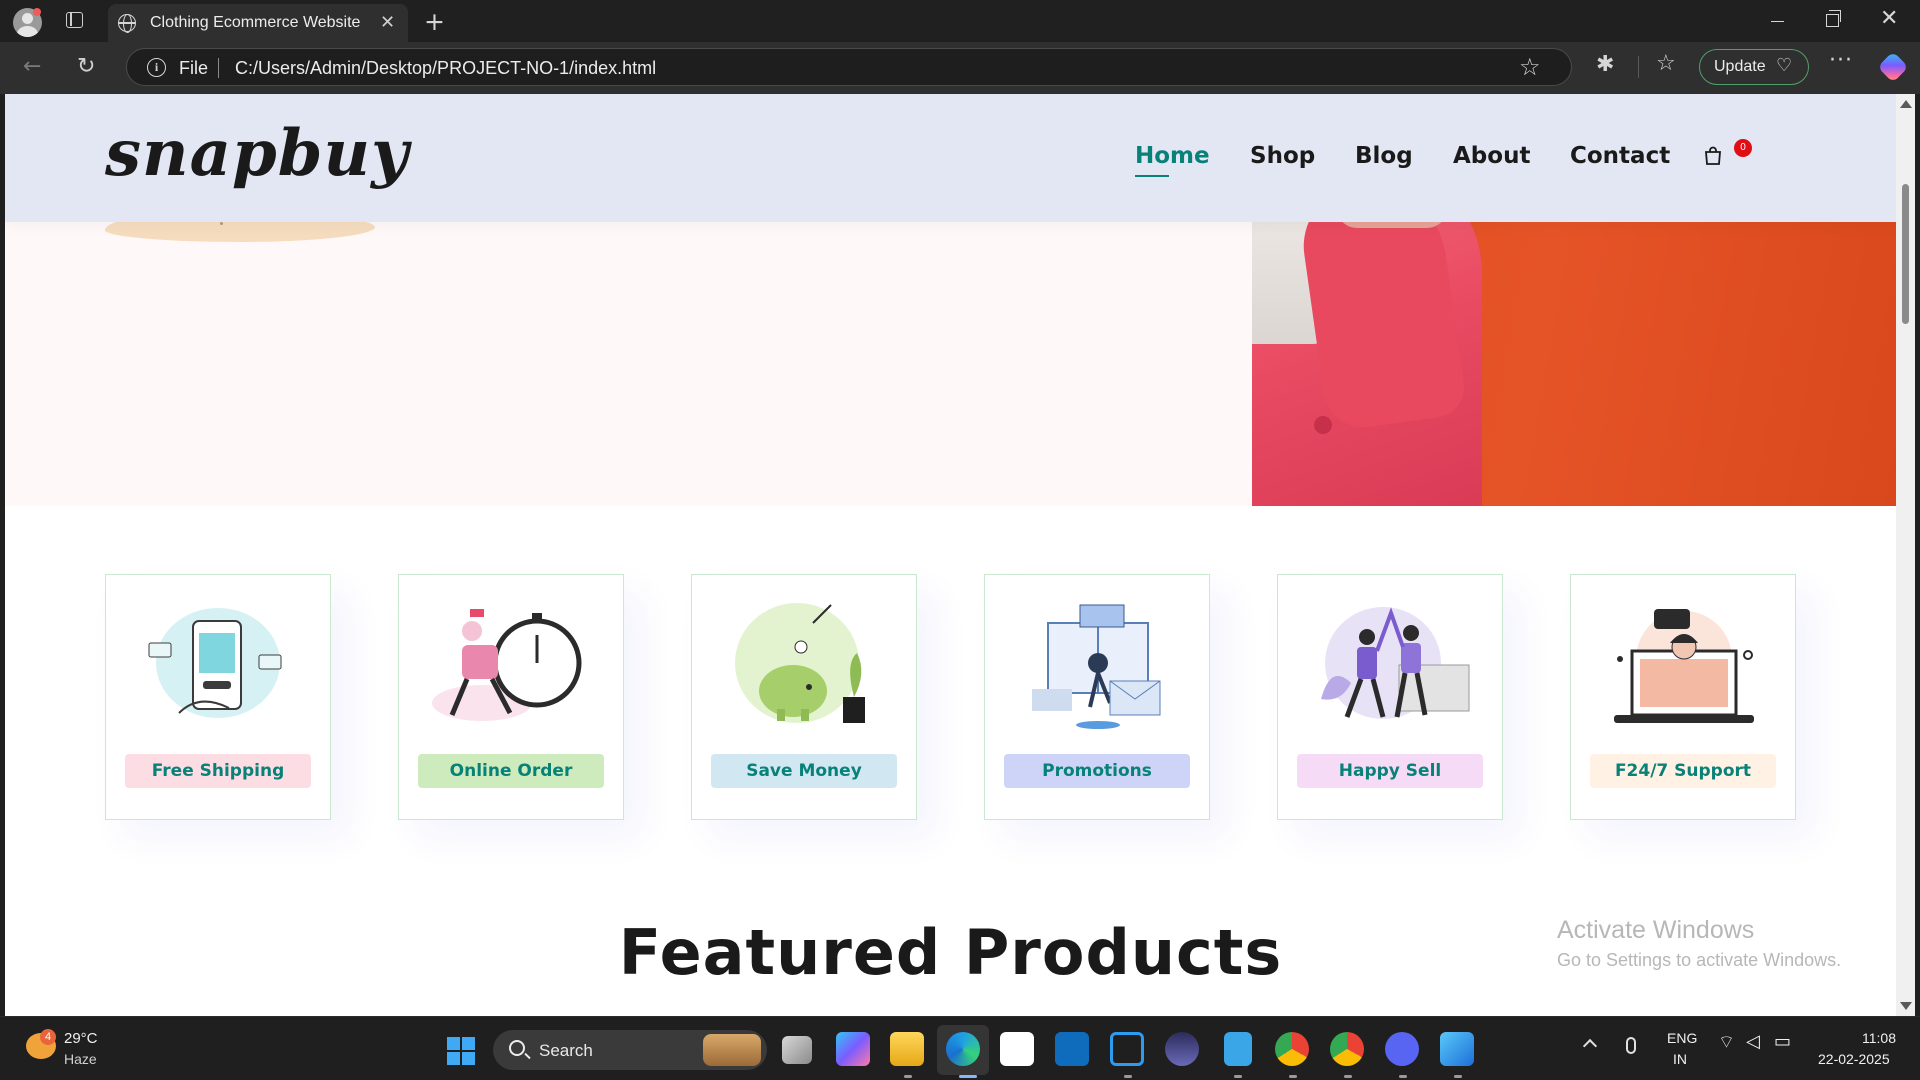 The image size is (1920, 1080). I want to click on taskbar-search-box: Search, so click(630, 1050).